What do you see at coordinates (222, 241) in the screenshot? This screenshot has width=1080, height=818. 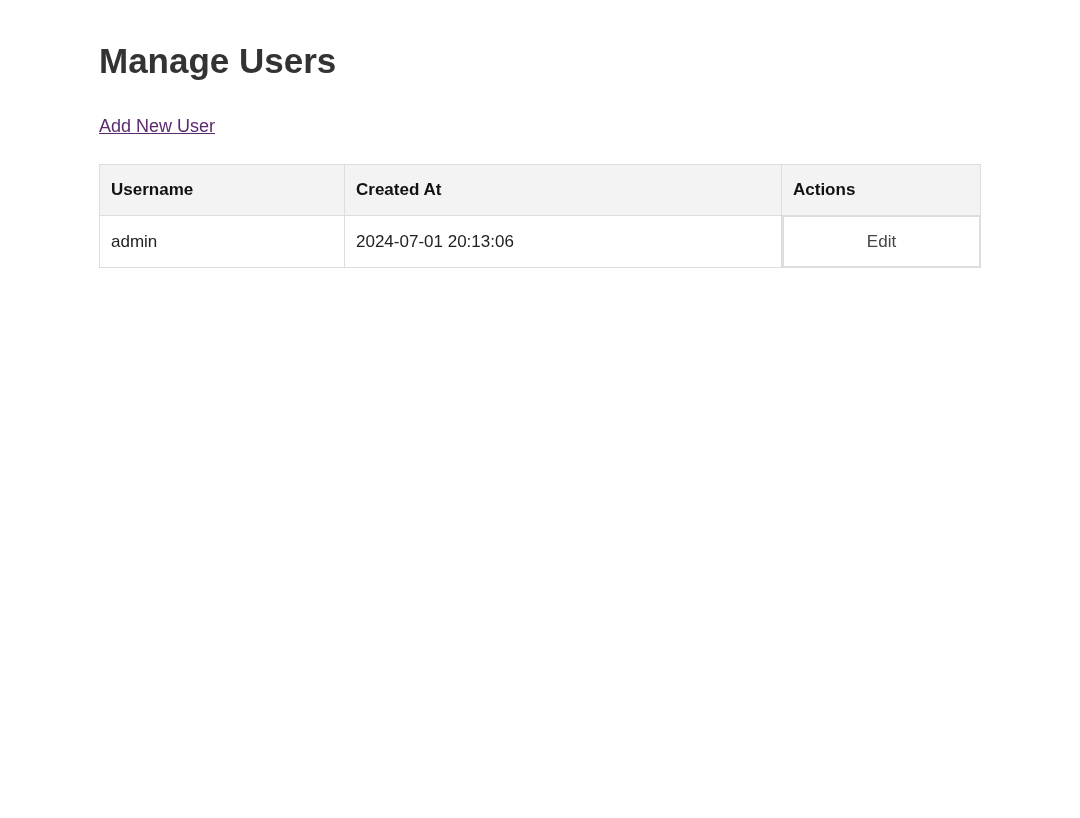 I see `table-cell: admin` at bounding box center [222, 241].